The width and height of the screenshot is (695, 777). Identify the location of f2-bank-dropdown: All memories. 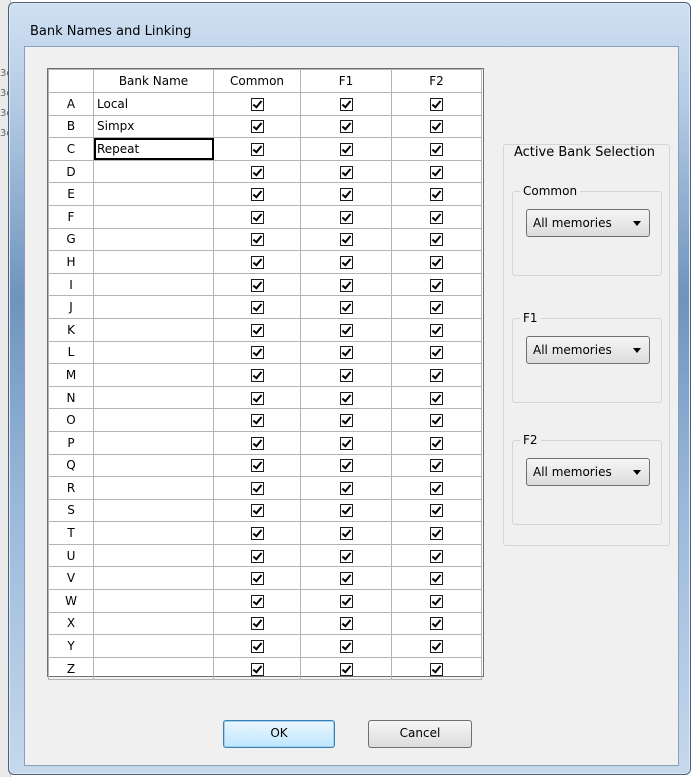
(588, 472).